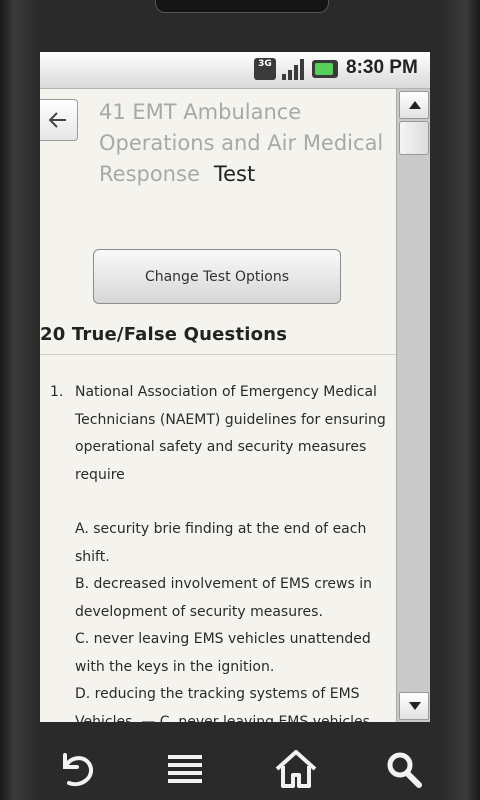  Describe the element at coordinates (382, 67) in the screenshot. I see `status-time: 8:30 PM` at that location.